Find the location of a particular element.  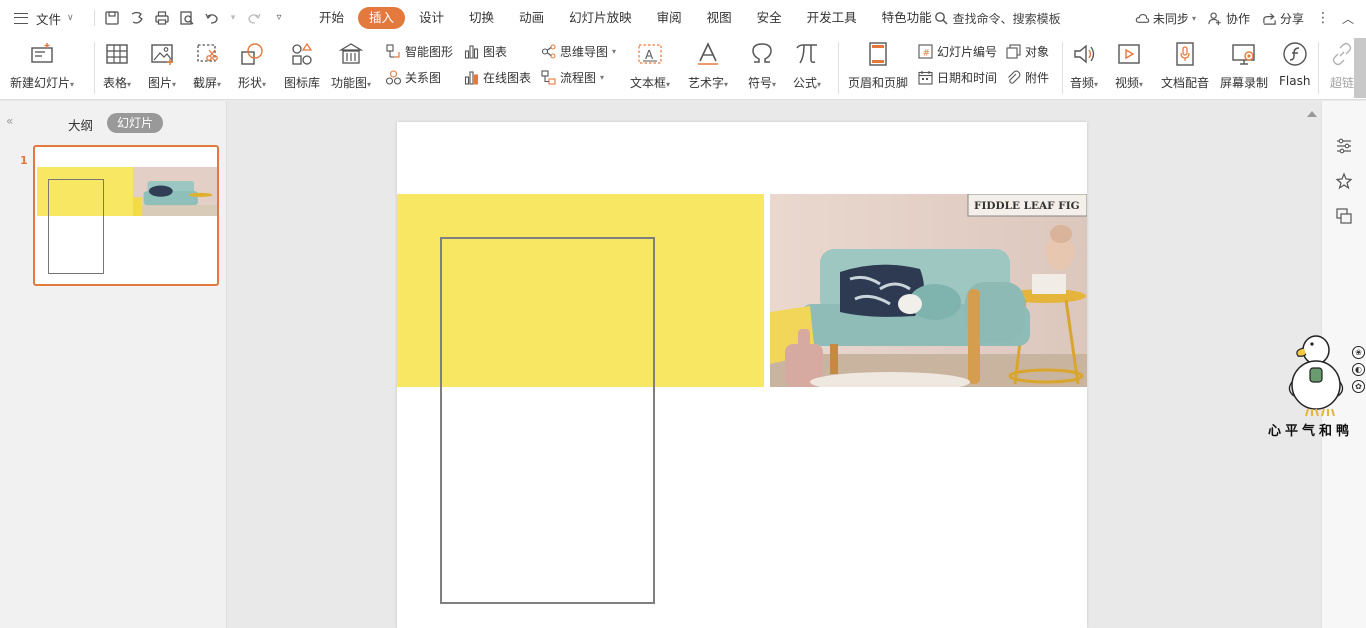

tab-outline: 大纲 is located at coordinates (80, 124).